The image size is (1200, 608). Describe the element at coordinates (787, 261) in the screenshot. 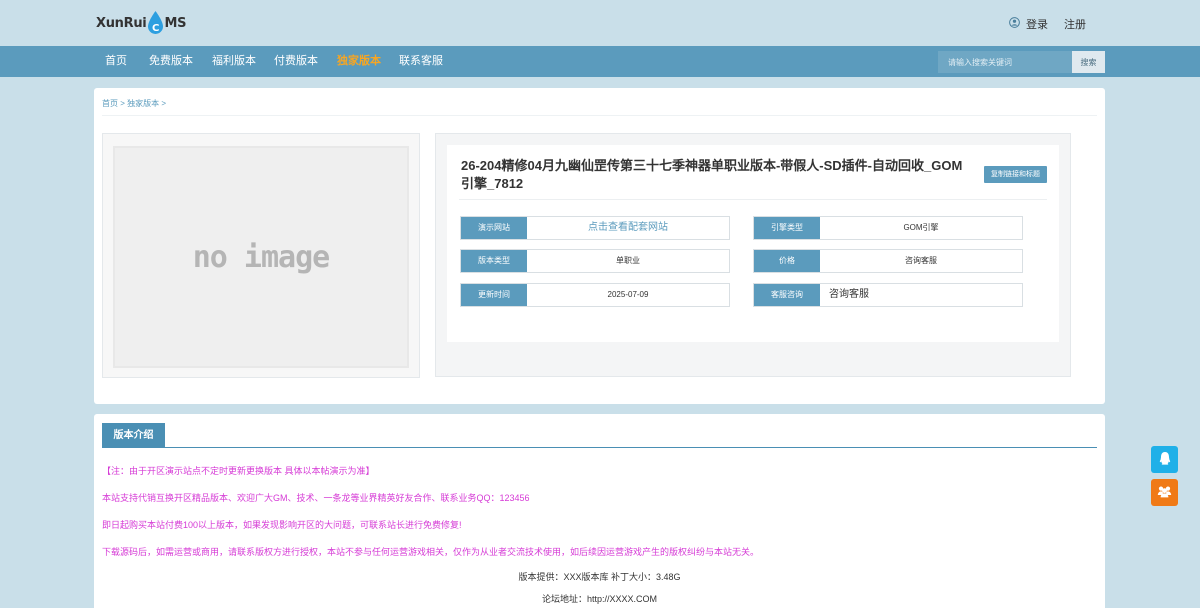

I see `field-label: 价格` at that location.